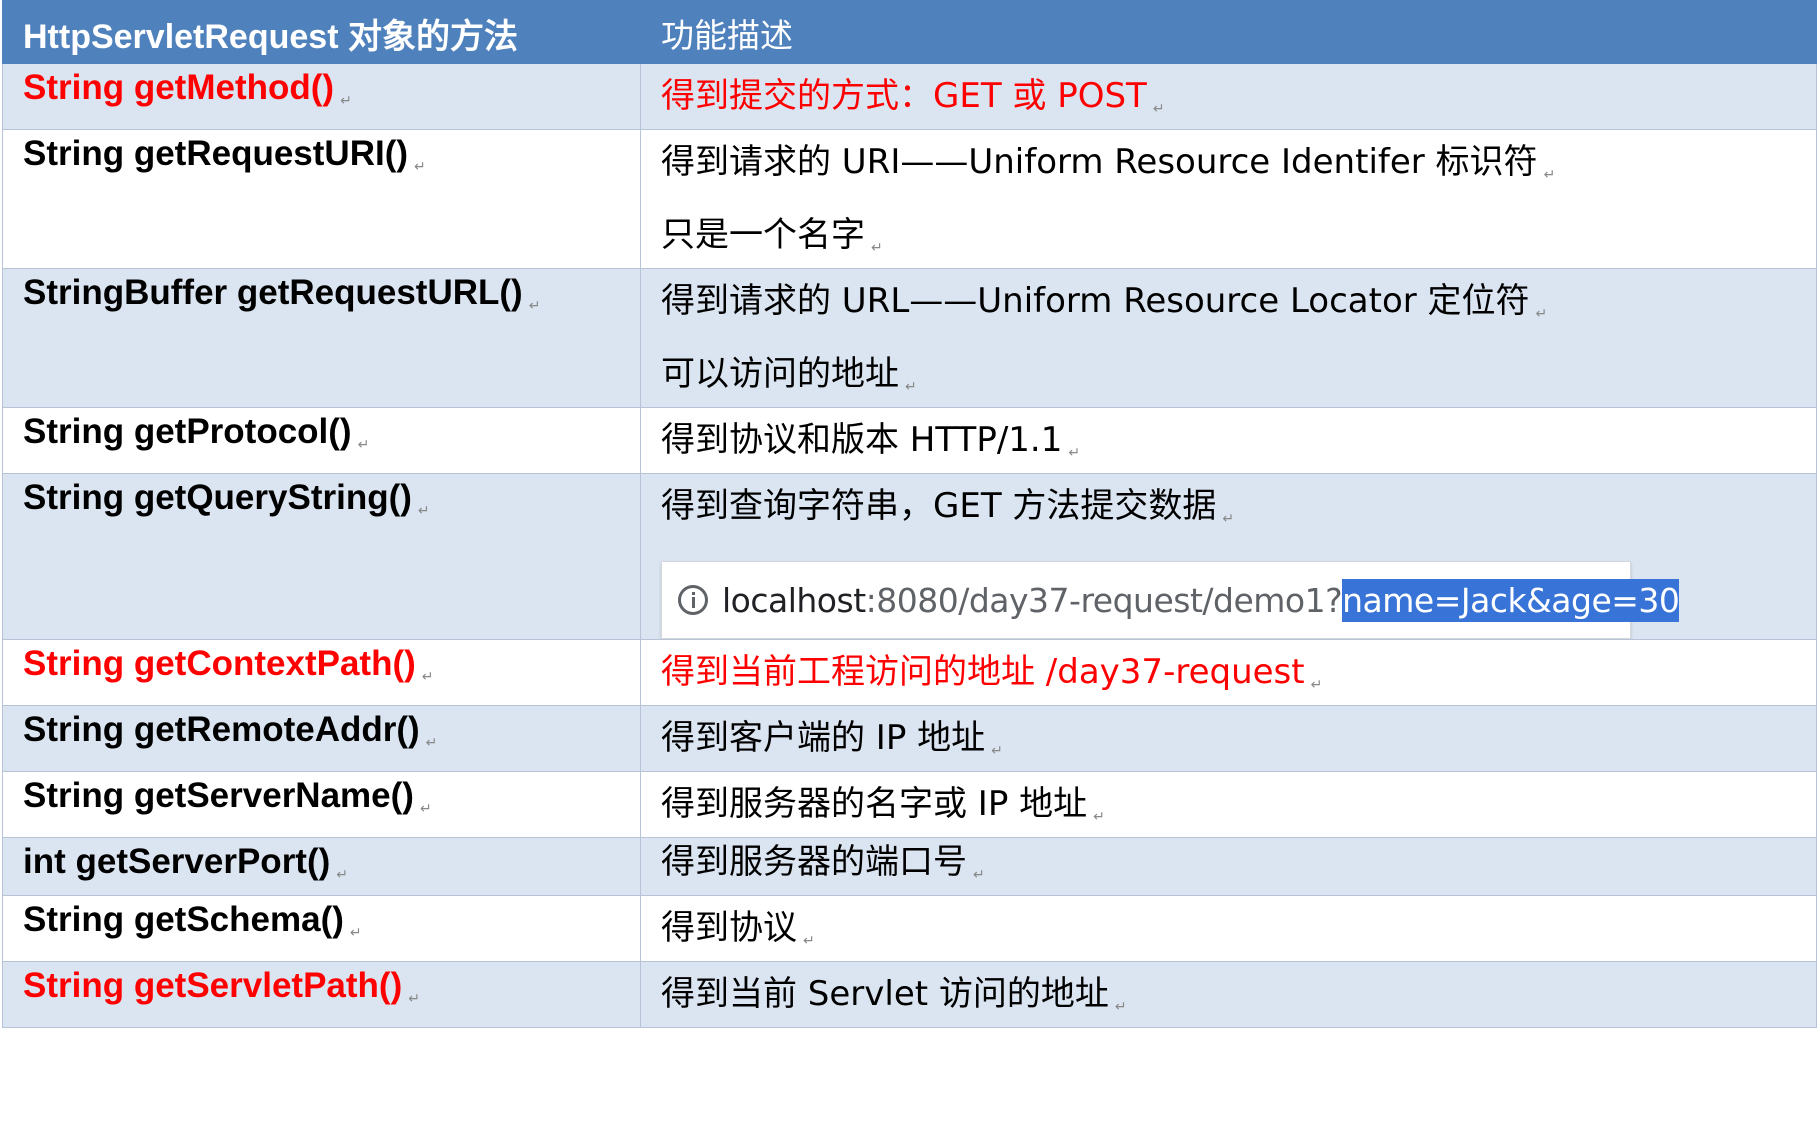  I want to click on method-cell: String getContextPath() ↵, so click(321, 672).